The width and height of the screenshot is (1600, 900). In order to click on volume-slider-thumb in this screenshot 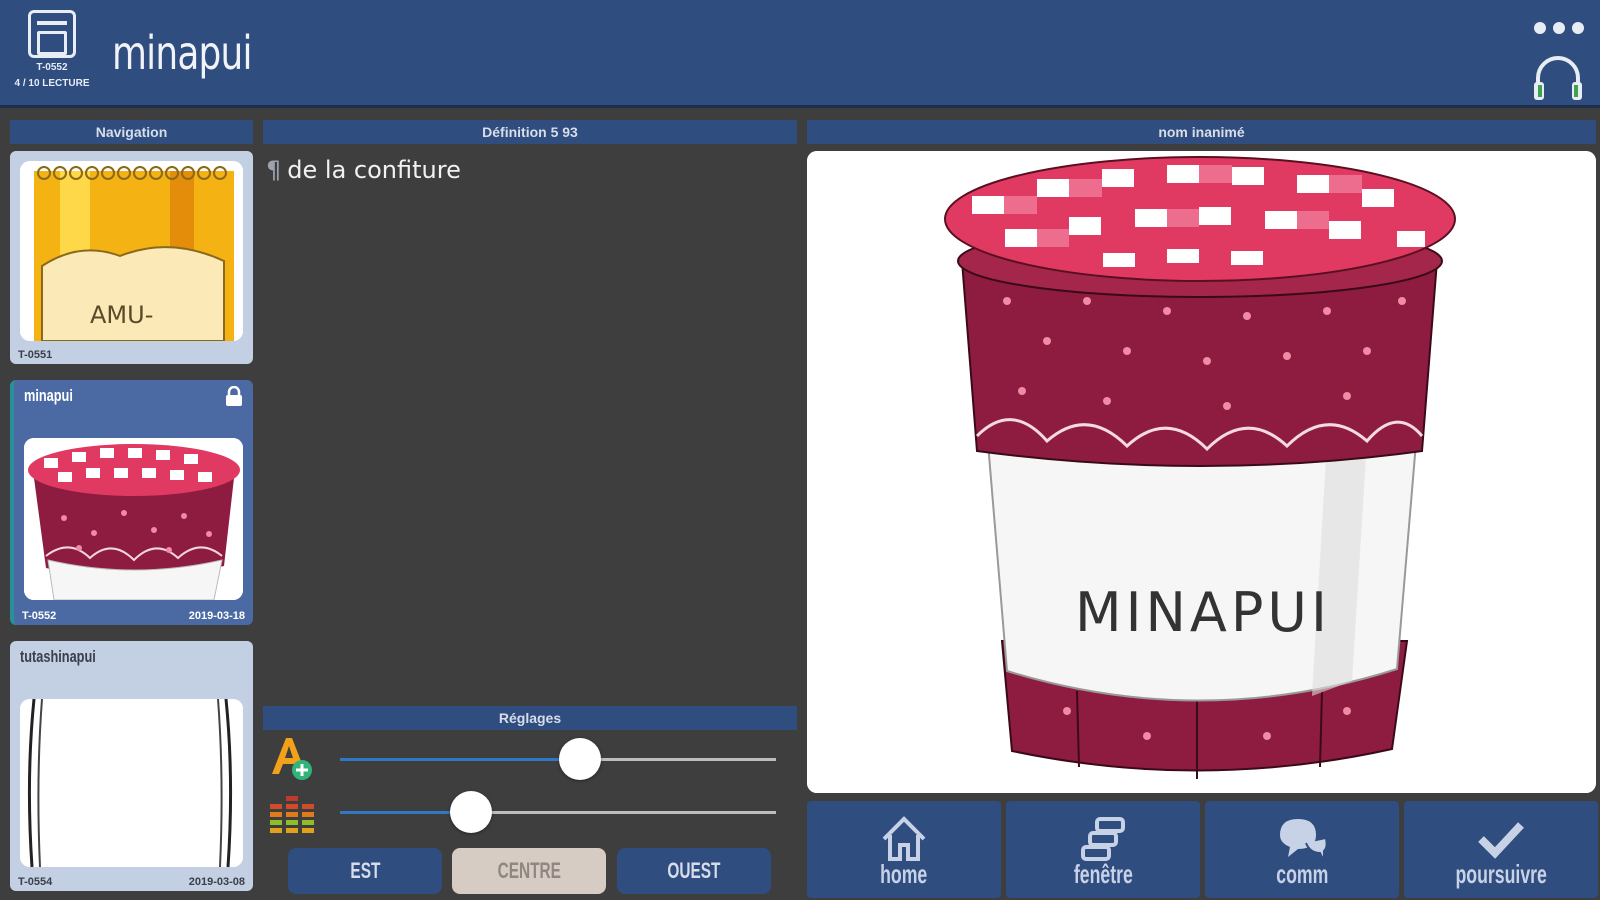, I will do `click(470, 812)`.